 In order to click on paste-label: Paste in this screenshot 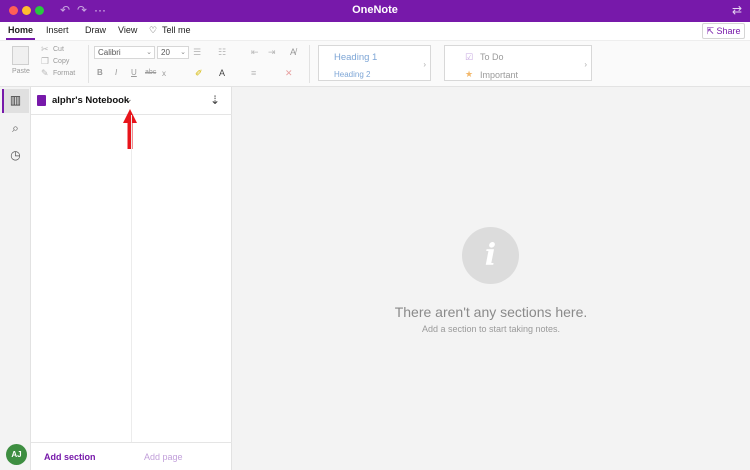, I will do `click(21, 71)`.